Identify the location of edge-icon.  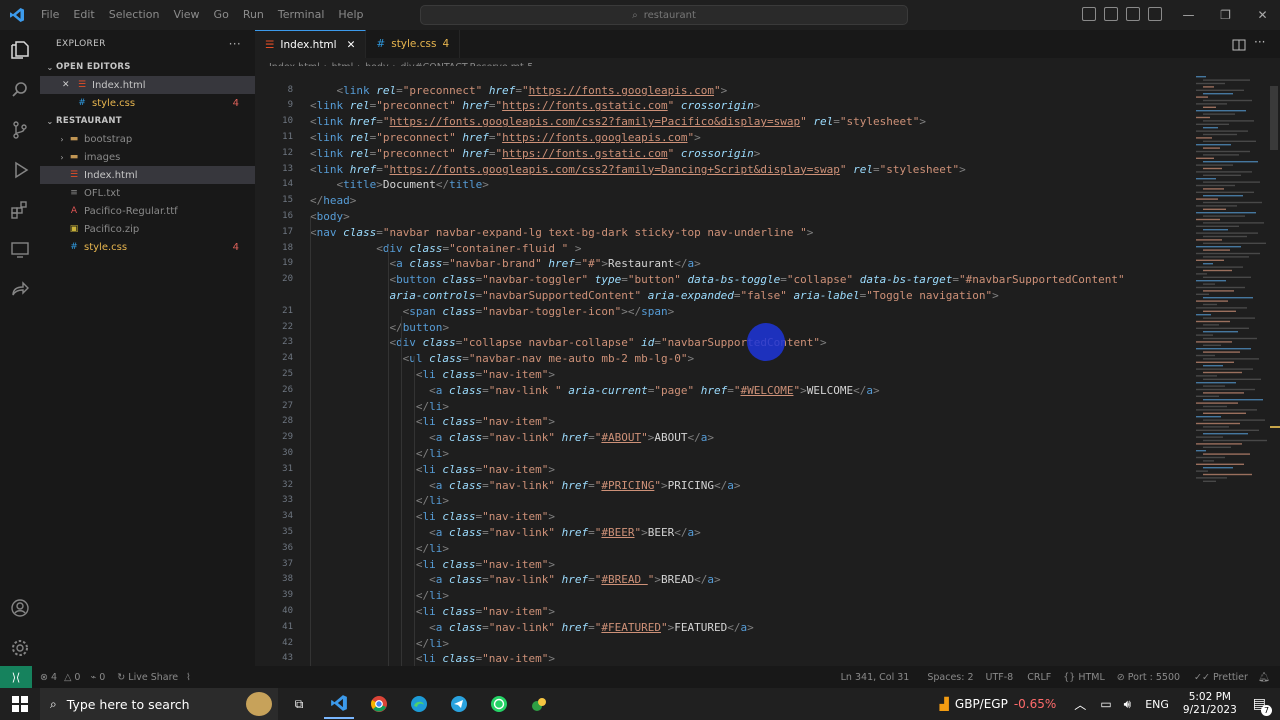
(419, 704).